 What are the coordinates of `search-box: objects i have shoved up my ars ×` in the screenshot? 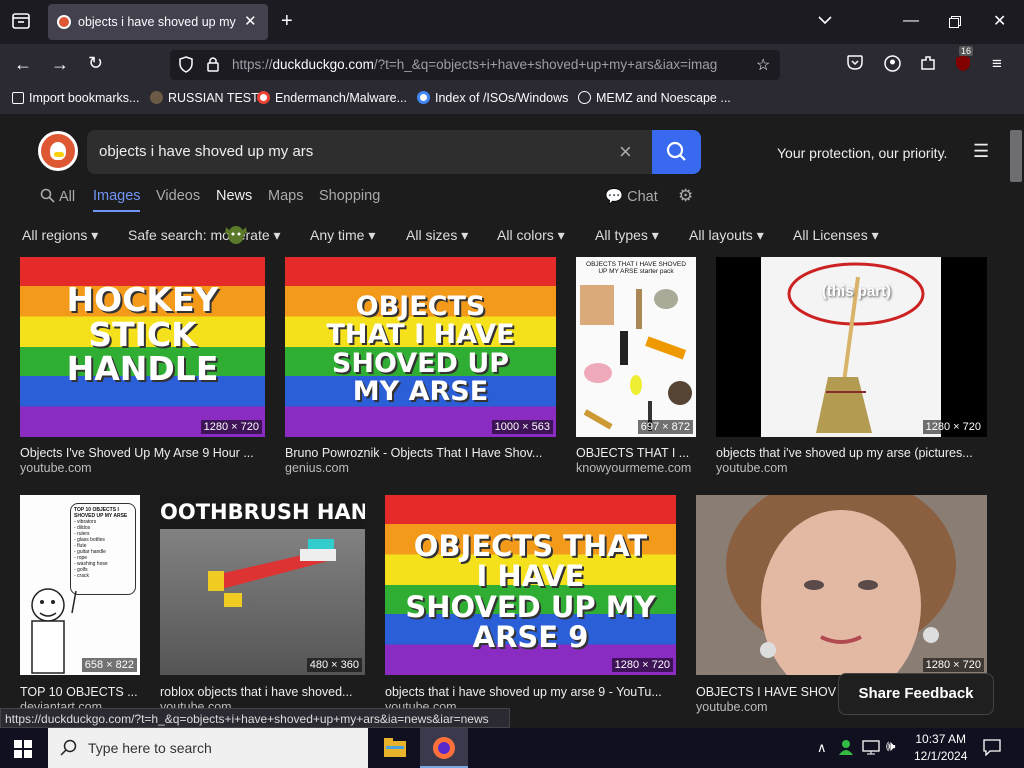 It's located at (394, 152).